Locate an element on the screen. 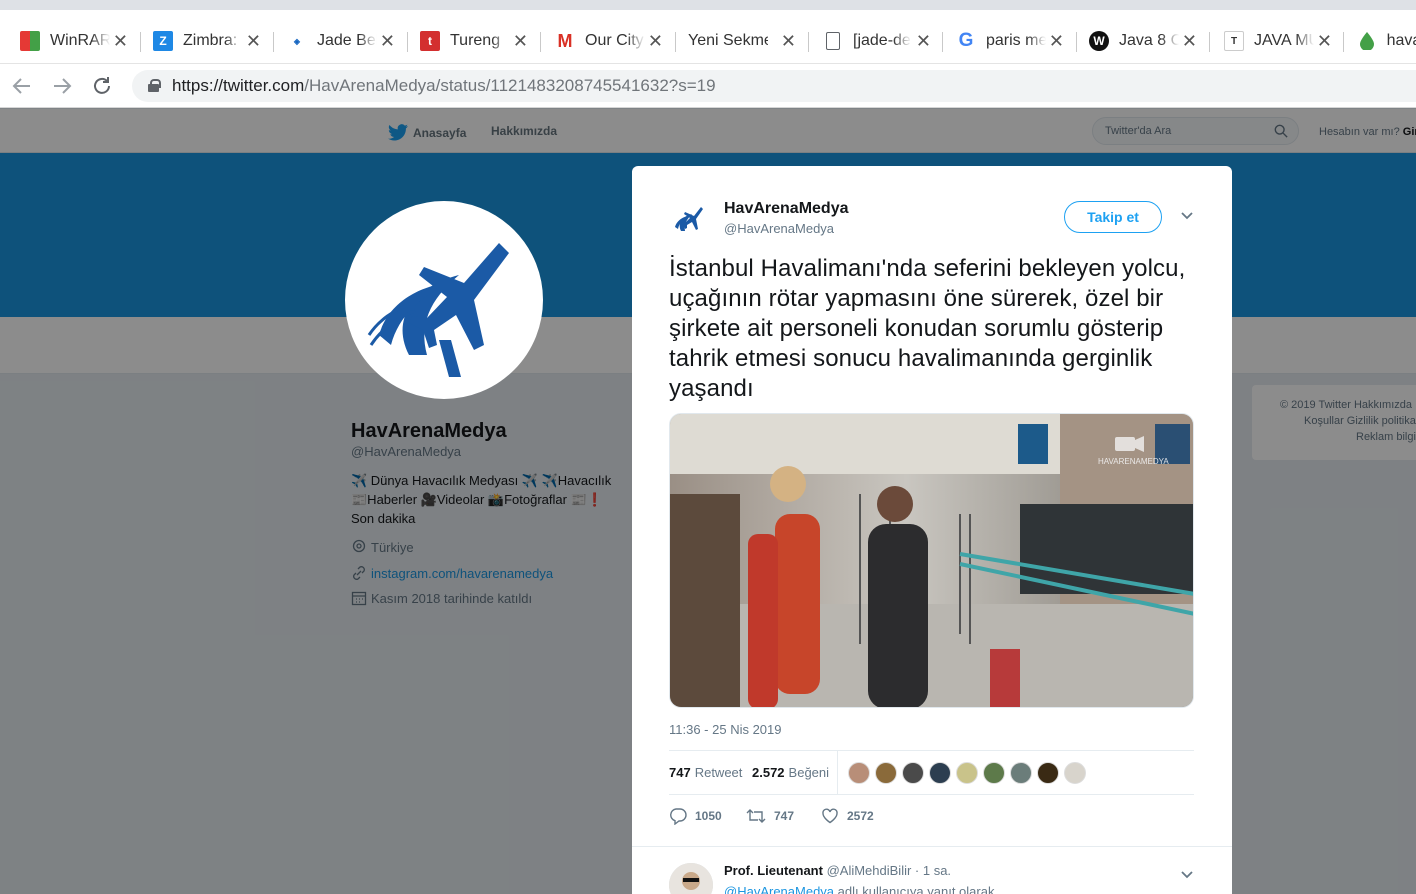 This screenshot has height=894, width=1416. follow-button: Takip et is located at coordinates (1113, 217).